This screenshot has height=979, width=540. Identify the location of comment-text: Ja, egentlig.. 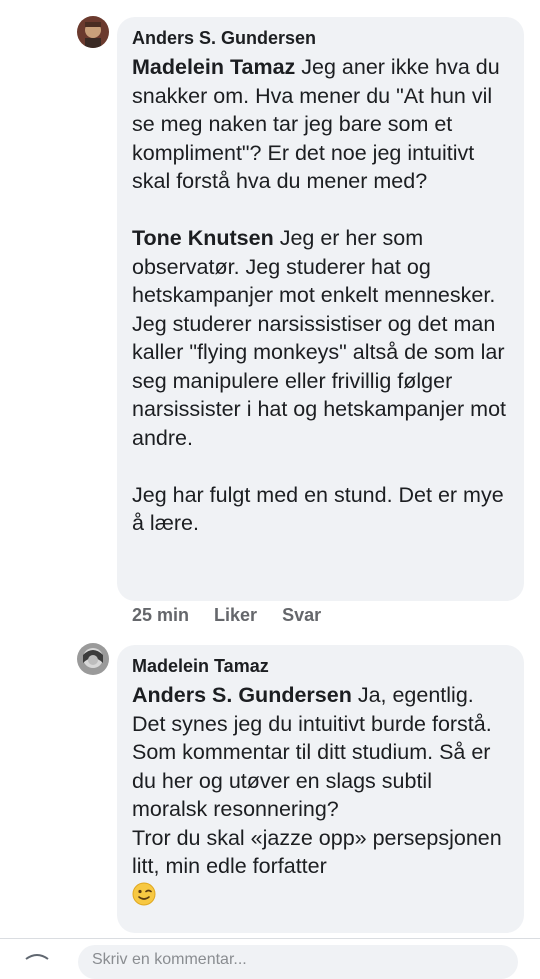
(412, 695).